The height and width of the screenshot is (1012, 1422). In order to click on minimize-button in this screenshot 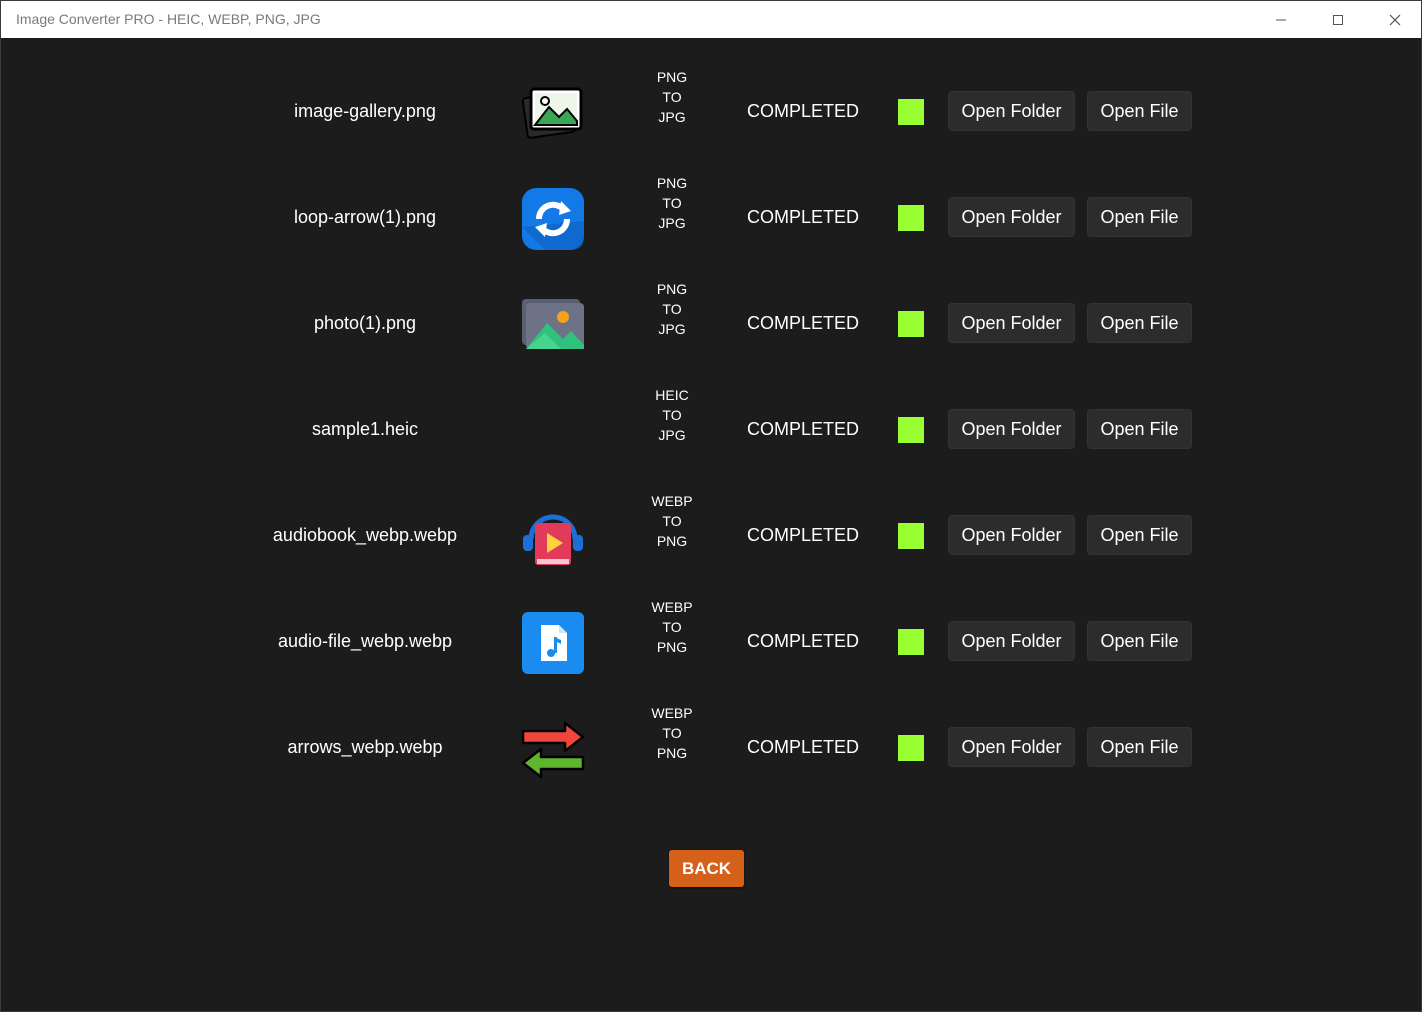, I will do `click(1281, 19)`.